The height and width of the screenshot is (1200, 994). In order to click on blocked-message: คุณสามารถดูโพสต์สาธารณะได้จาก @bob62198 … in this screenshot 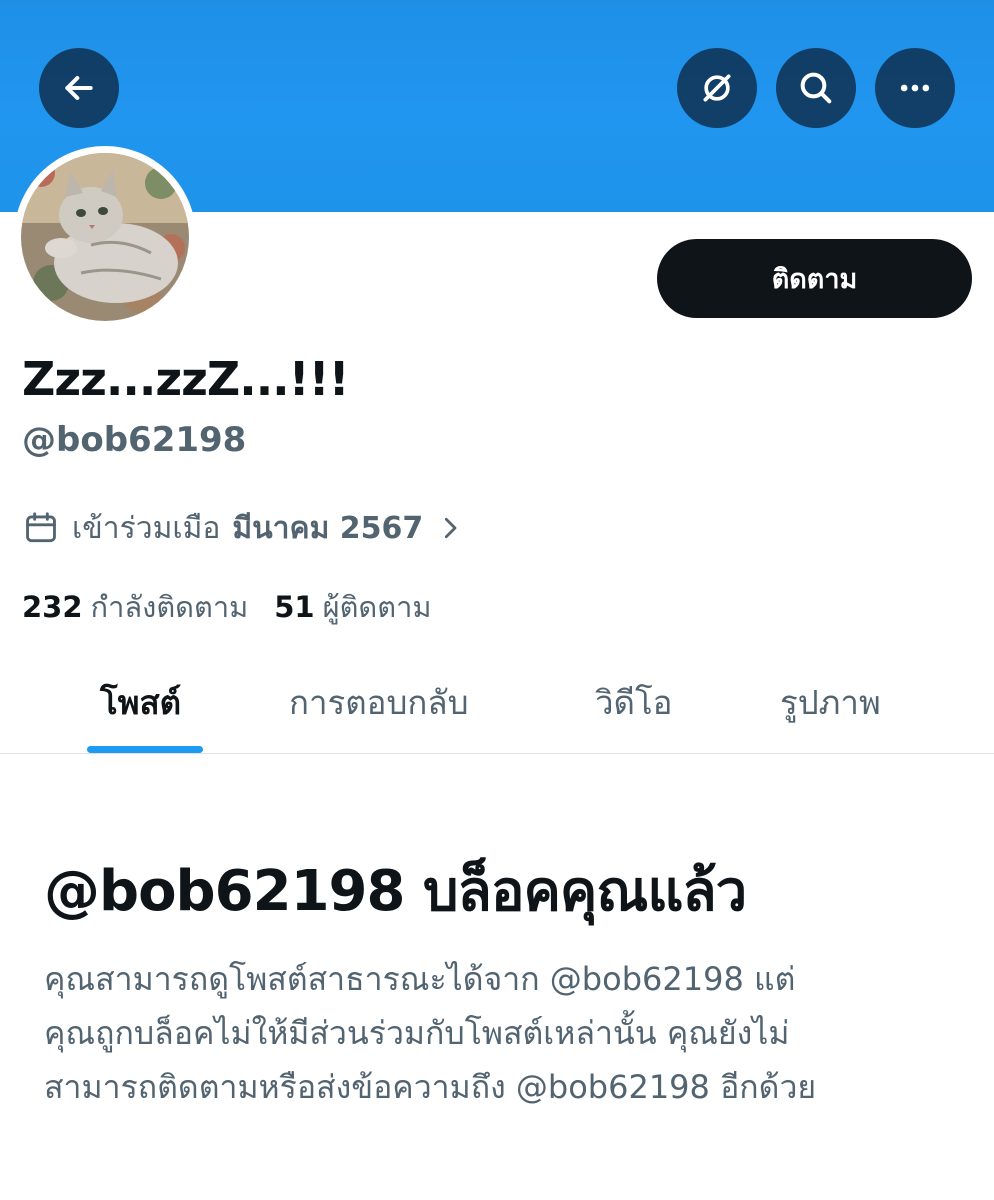, I will do `click(504, 1033)`.